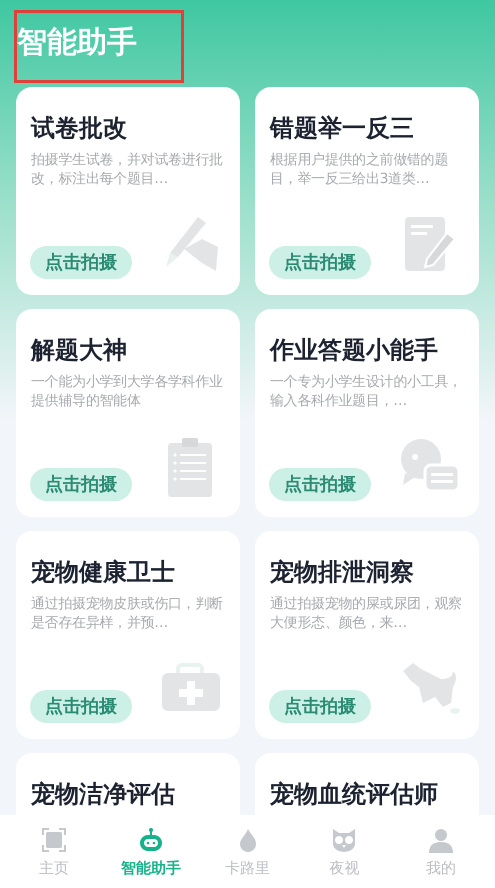 The height and width of the screenshot is (888, 495). Describe the element at coordinates (150, 857) in the screenshot. I see `tab-item: 智能助手` at that location.